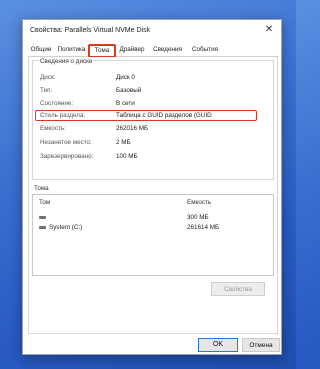 The height and width of the screenshot is (369, 320). I want to click on tab-details: Сведения, so click(167, 50).